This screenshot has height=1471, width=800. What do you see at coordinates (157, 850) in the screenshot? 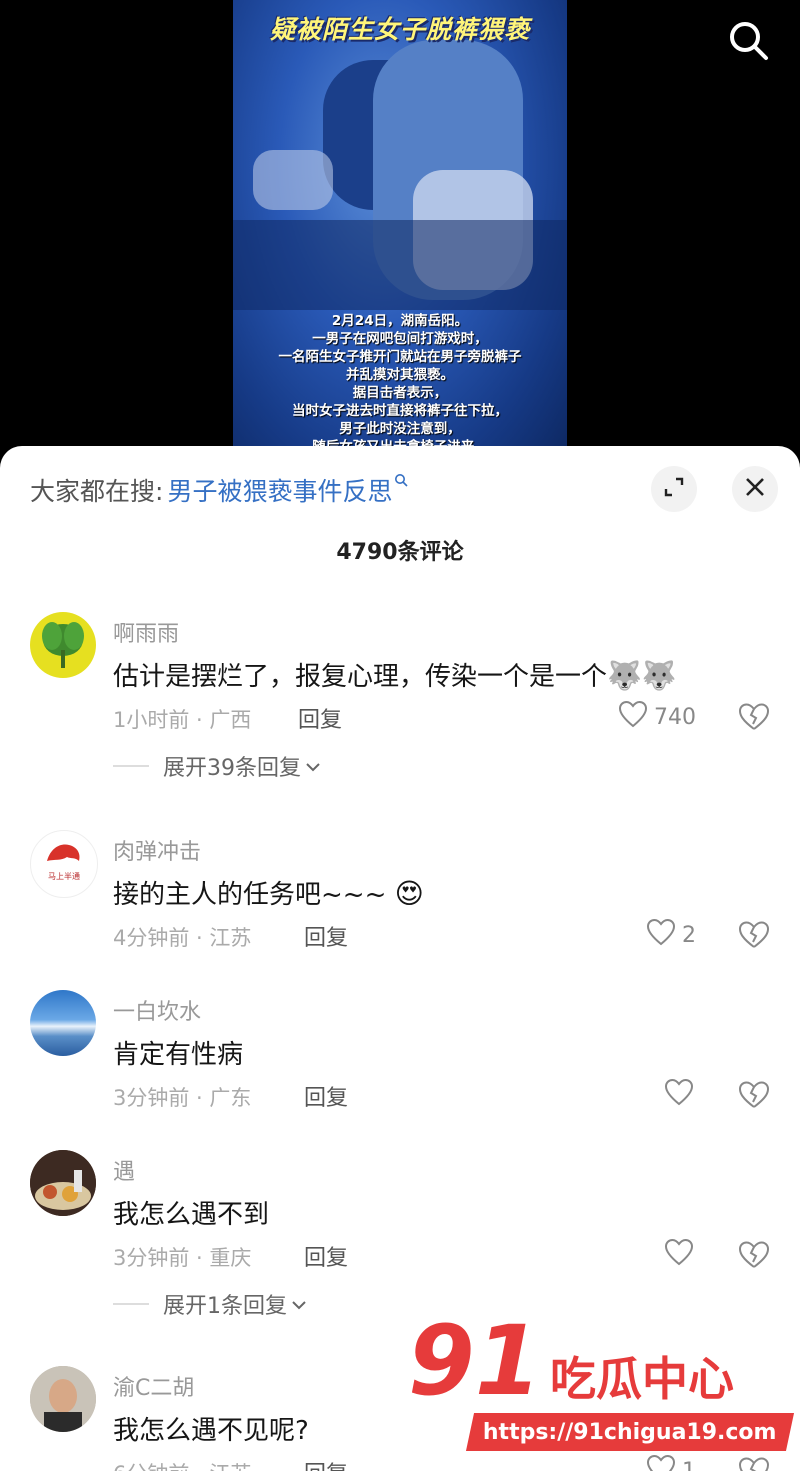
I see `comment-author: 肉弹冲击` at bounding box center [157, 850].